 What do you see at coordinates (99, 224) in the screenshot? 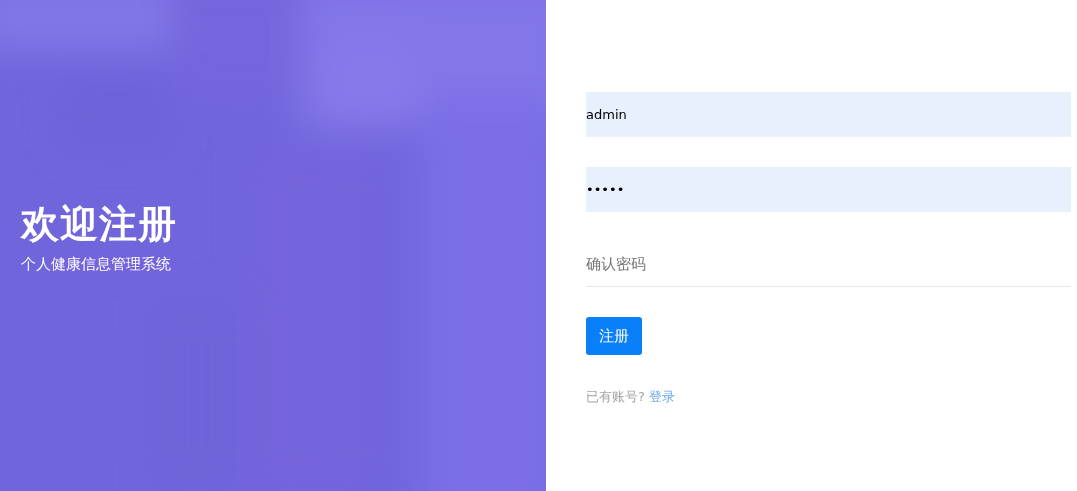
I see `welcome-title: 欢迎注册` at bounding box center [99, 224].